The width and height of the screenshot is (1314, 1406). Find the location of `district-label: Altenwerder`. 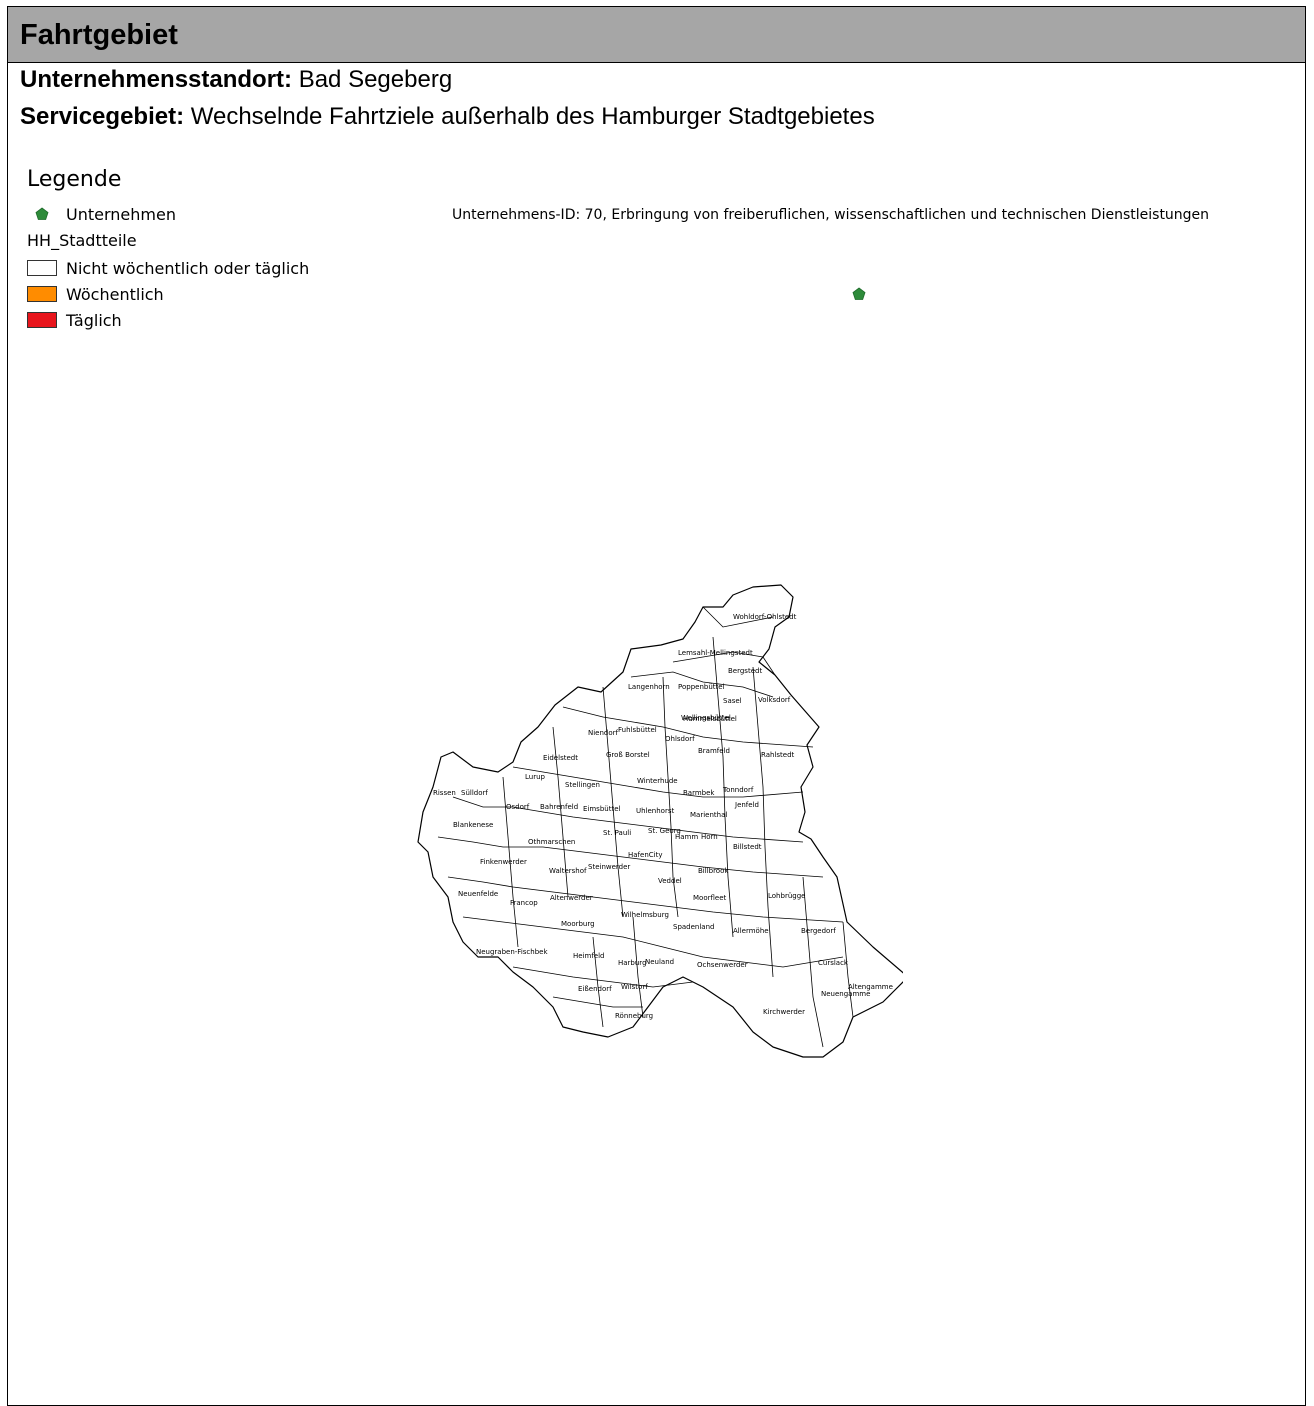

district-label: Altenwerder is located at coordinates (571, 898).